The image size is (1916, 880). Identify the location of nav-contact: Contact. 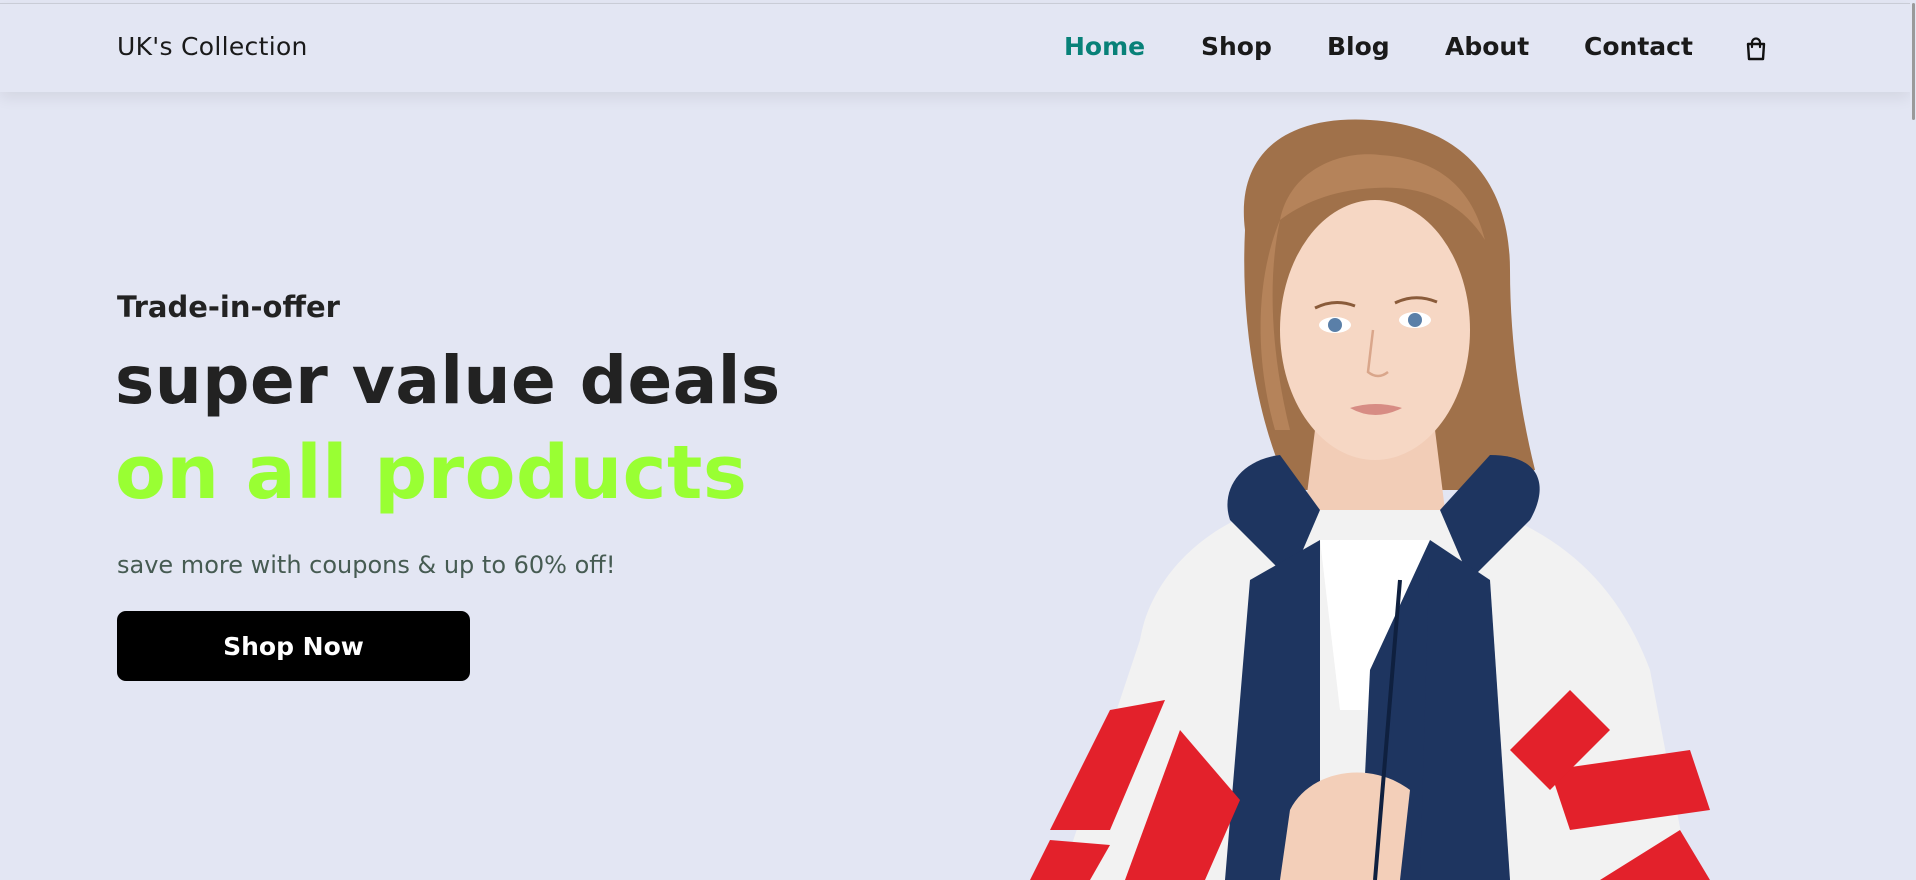
(1638, 46).